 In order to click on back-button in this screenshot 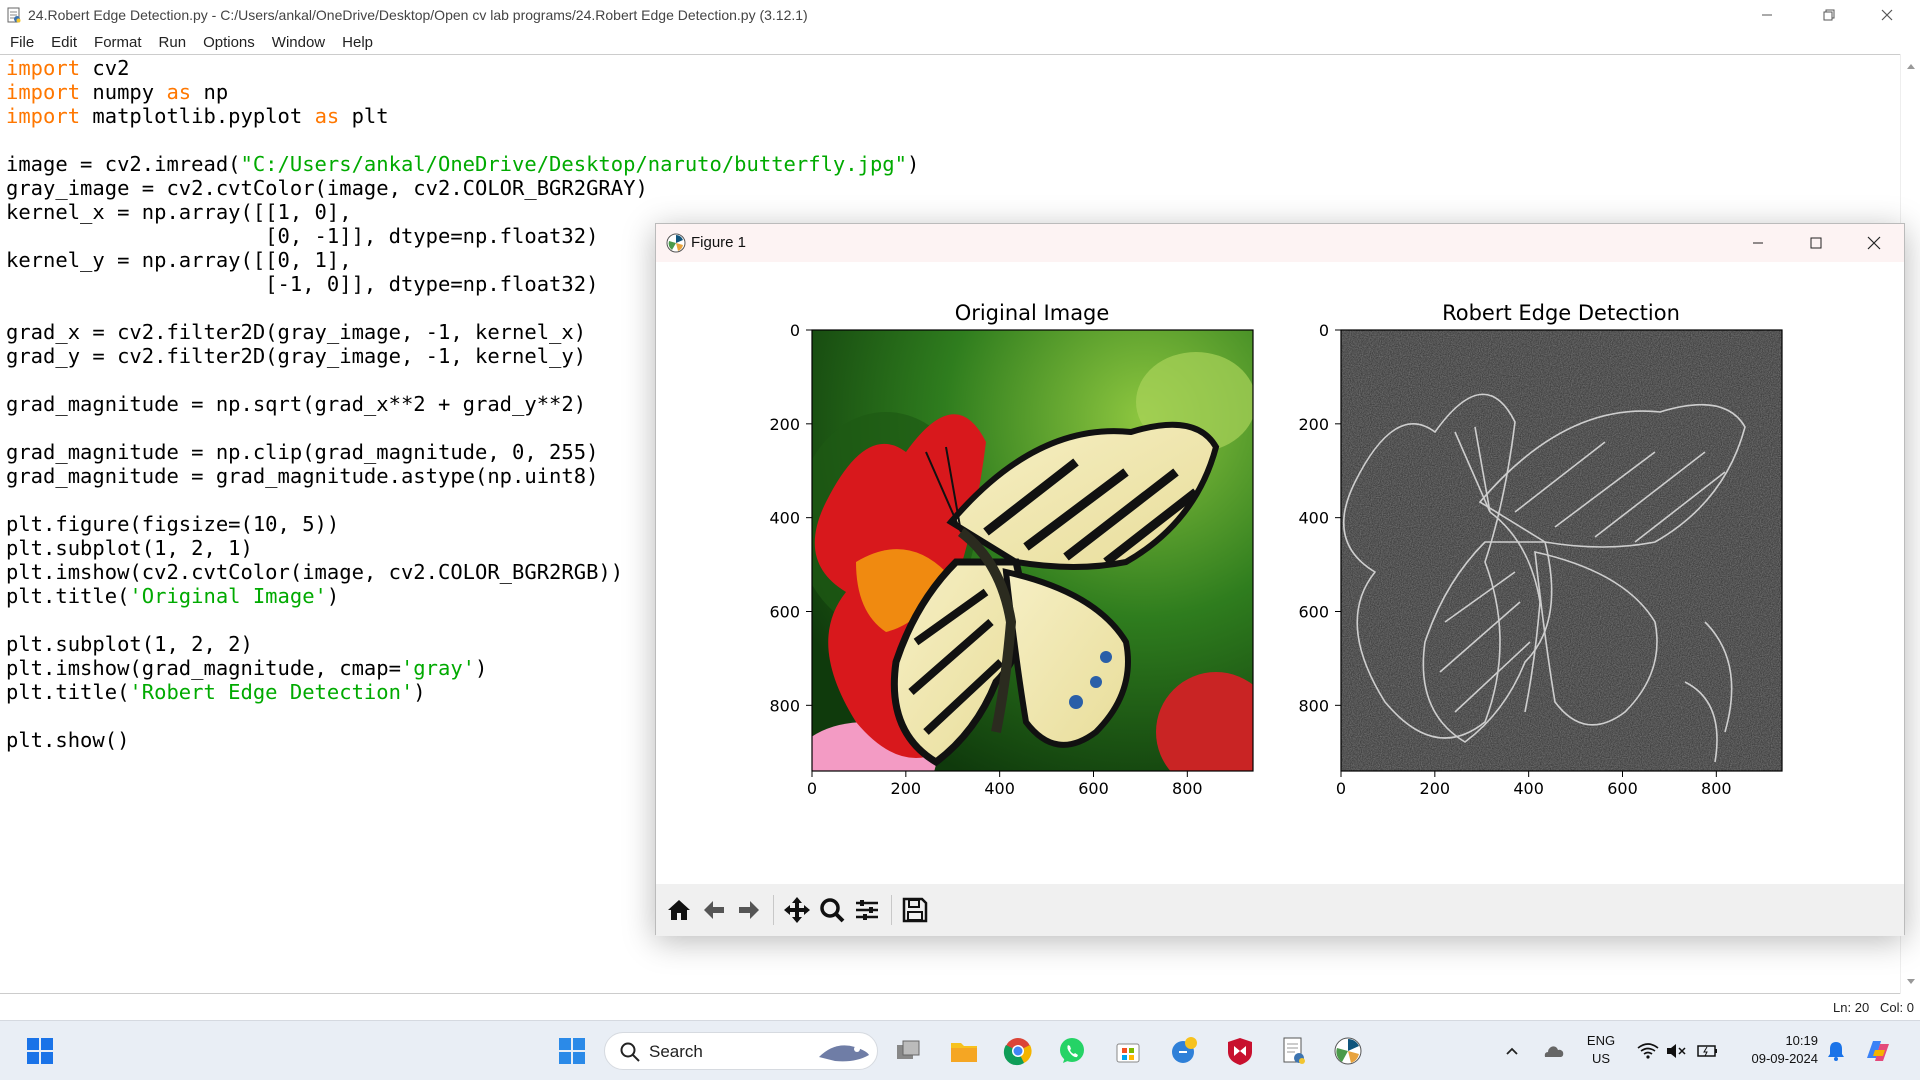, I will do `click(714, 910)`.